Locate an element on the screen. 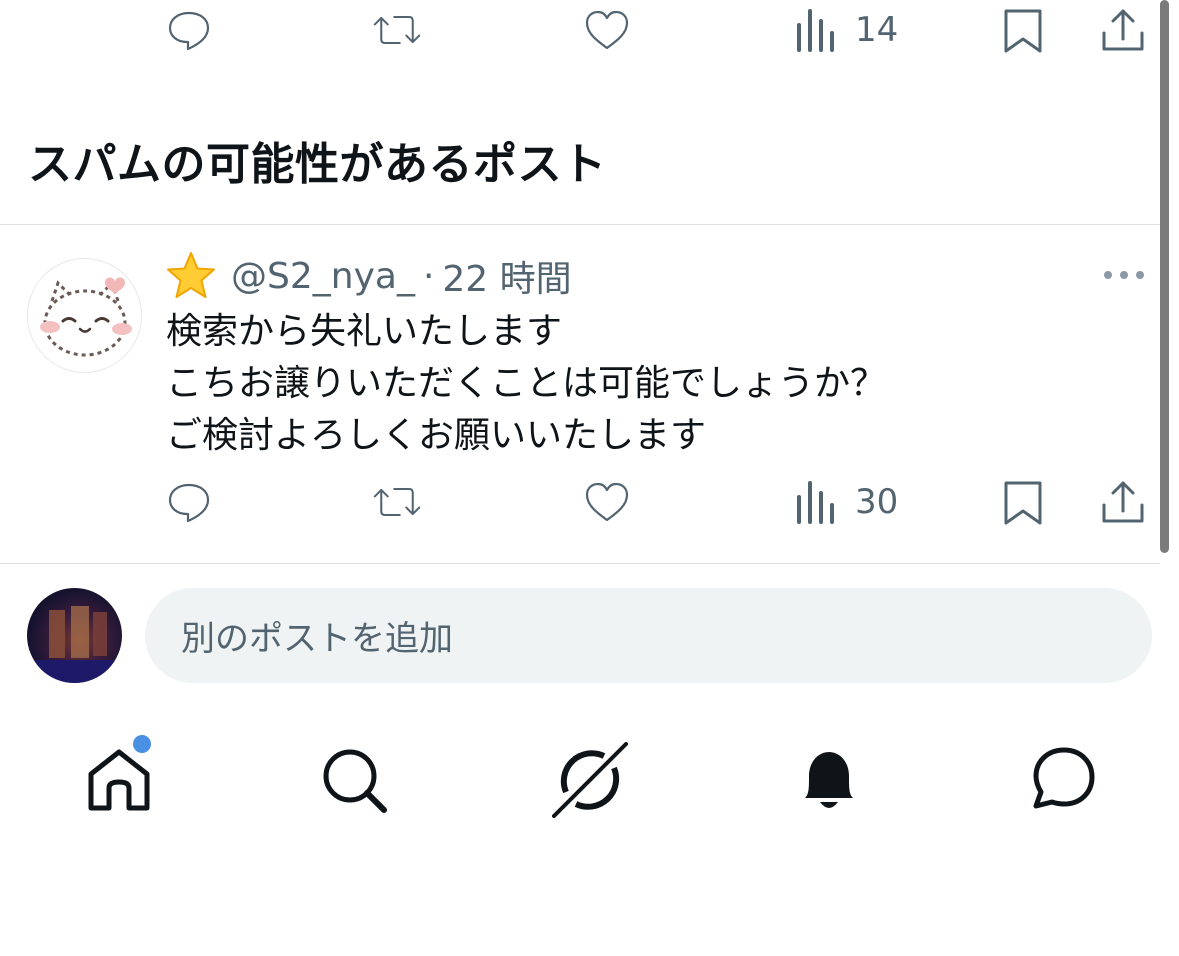  post-timestamp: 22 時間 is located at coordinates (506, 276).